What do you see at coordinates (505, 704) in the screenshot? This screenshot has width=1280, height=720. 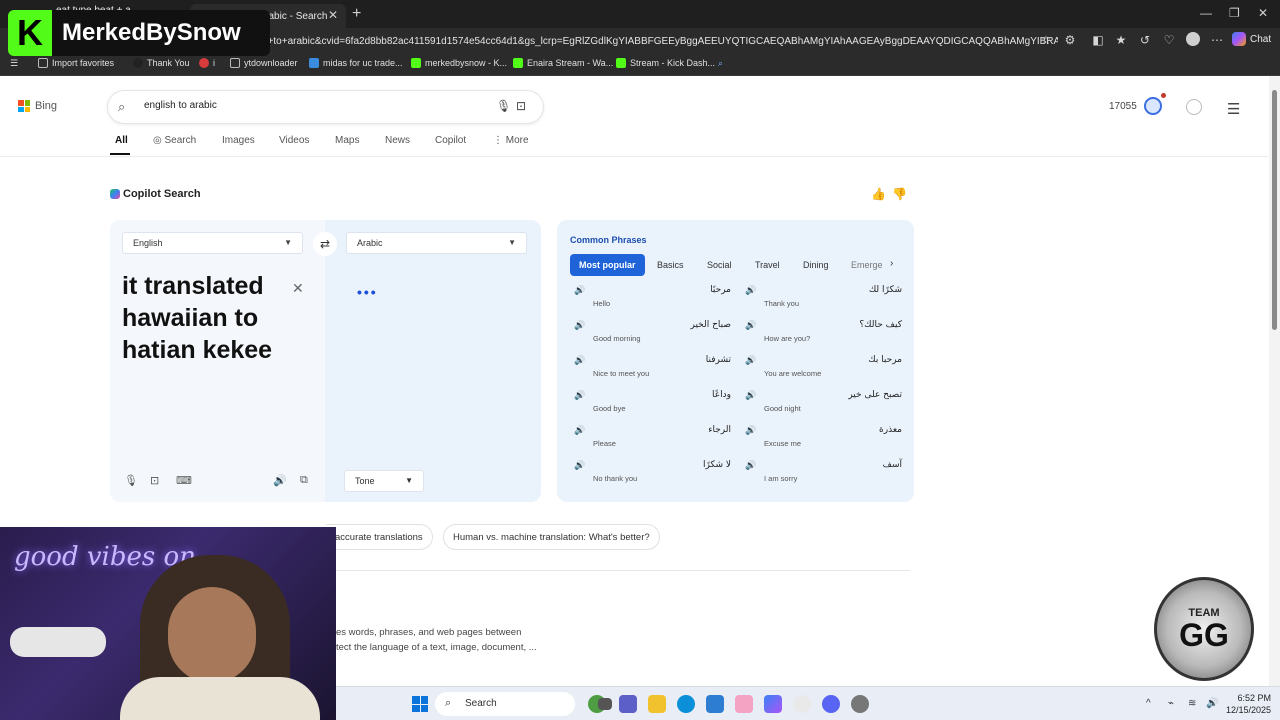 I see `taskbar-search: ⌕ Search` at bounding box center [505, 704].